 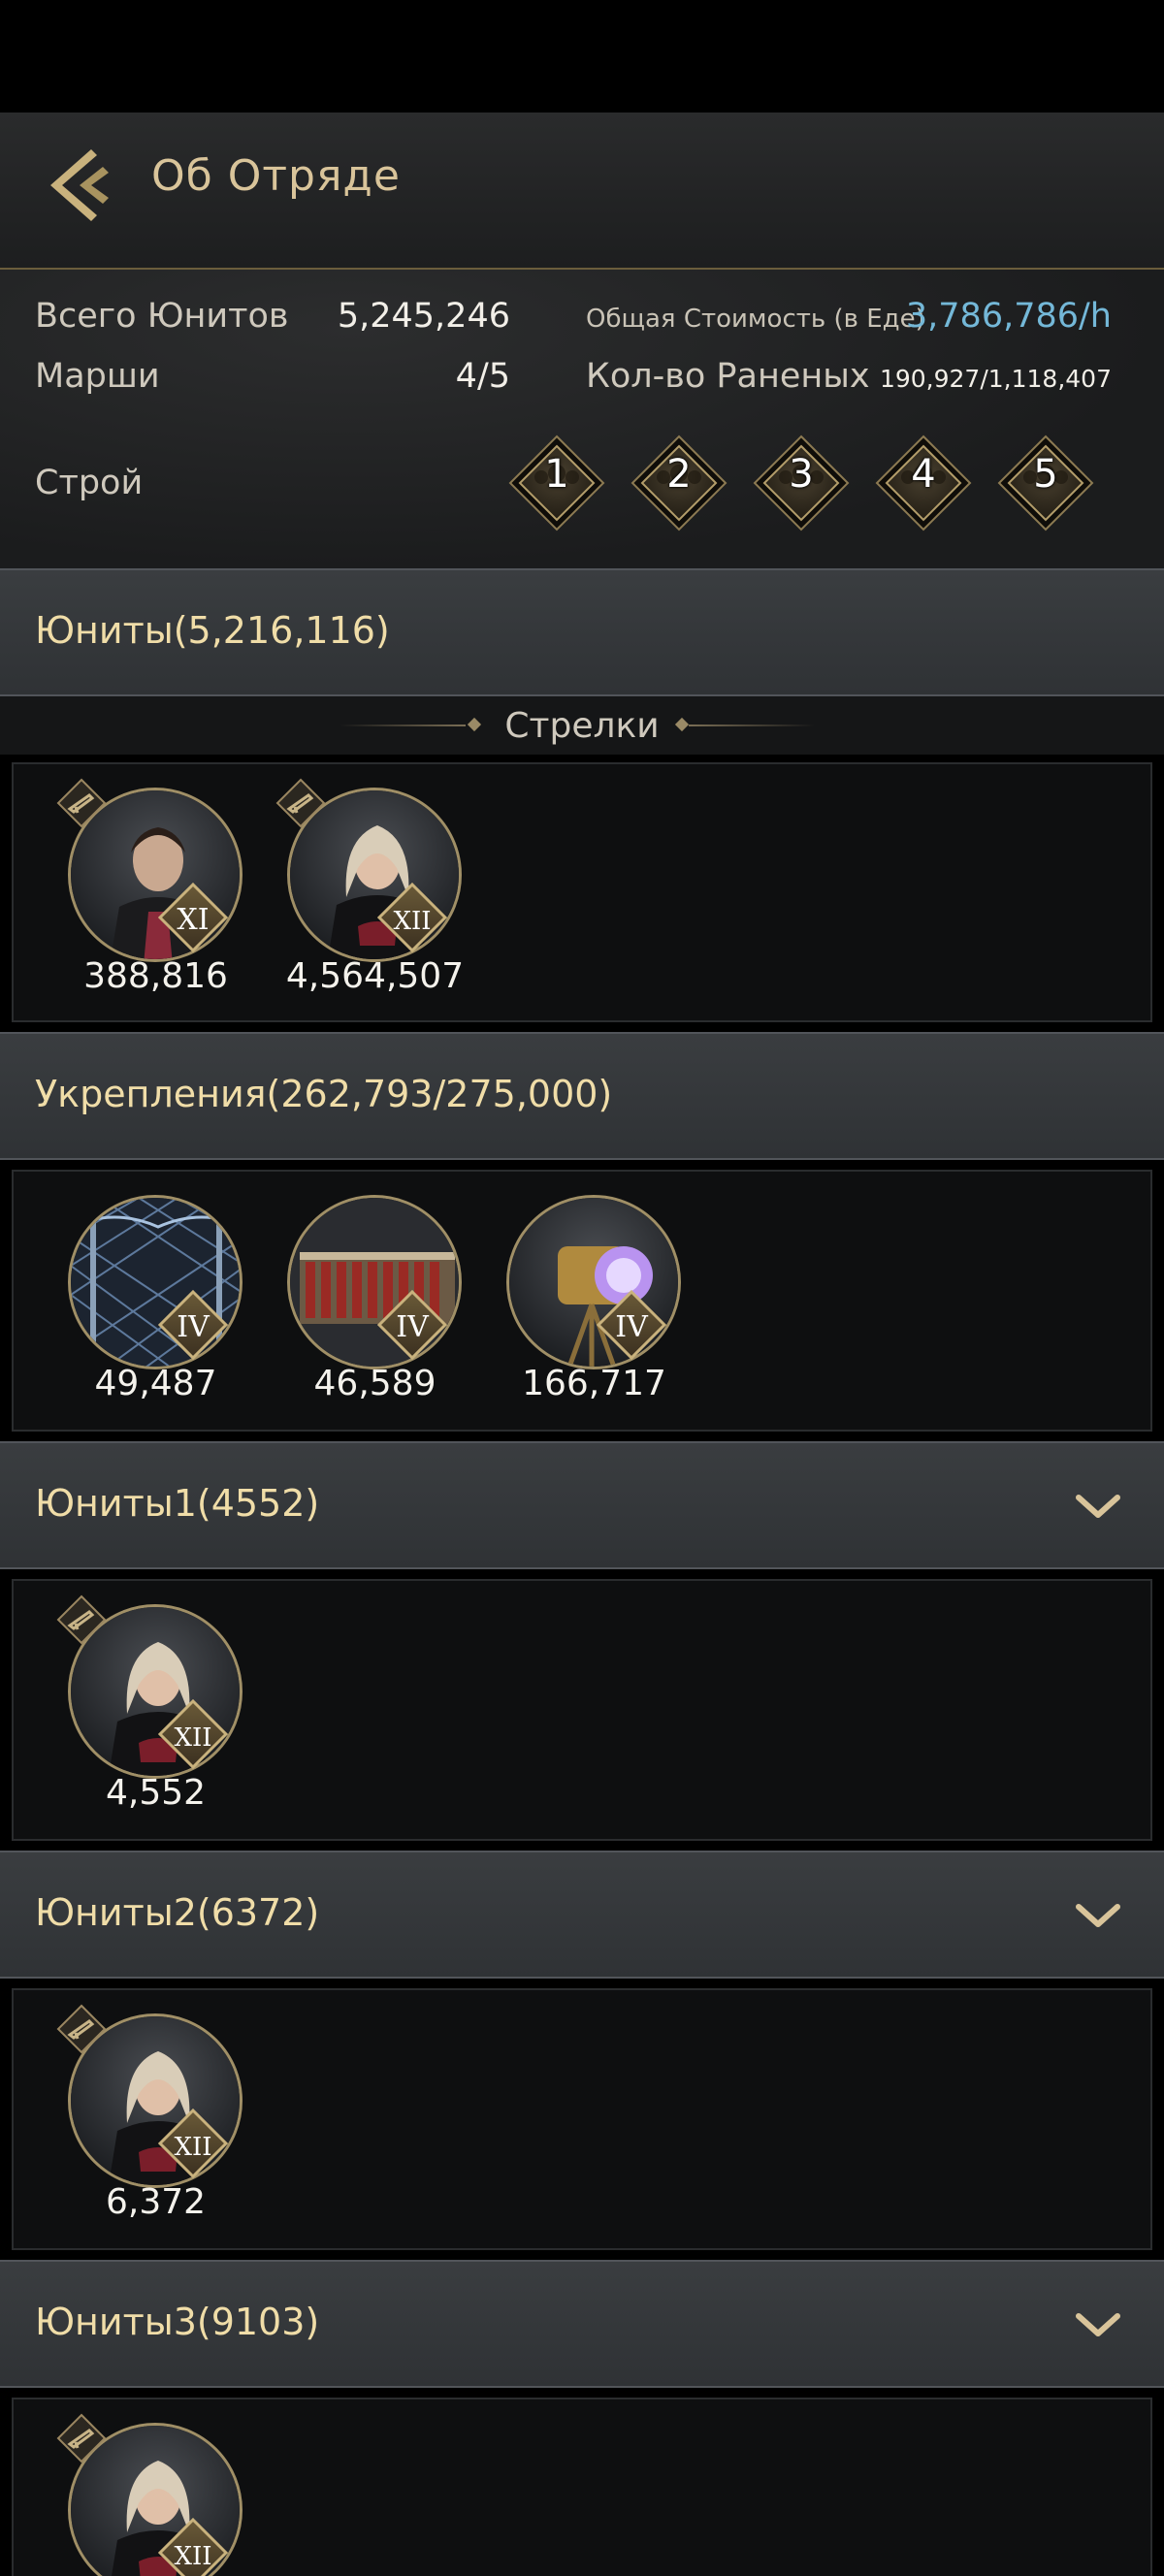 I want to click on wounded-value: 190,927/1,118,407, so click(x=995, y=379).